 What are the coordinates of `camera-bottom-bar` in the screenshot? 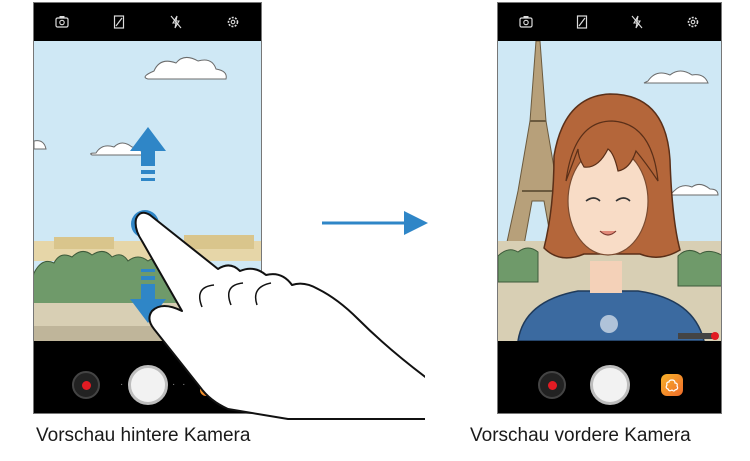 It's located at (609, 377).